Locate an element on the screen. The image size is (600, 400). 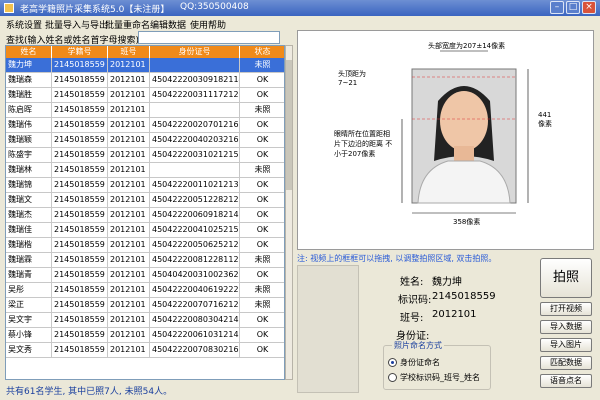
window-title: 老高学籍照片采集系统5.0【未注册】 is located at coordinates (95, 10).